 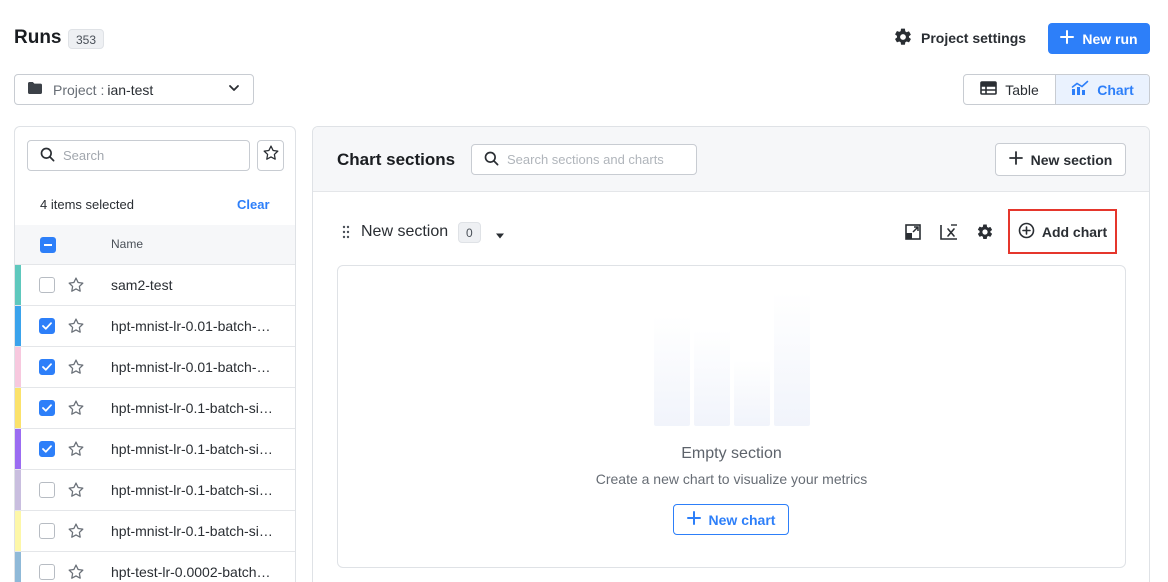 What do you see at coordinates (1026, 232) in the screenshot?
I see `add-circle-icon` at bounding box center [1026, 232].